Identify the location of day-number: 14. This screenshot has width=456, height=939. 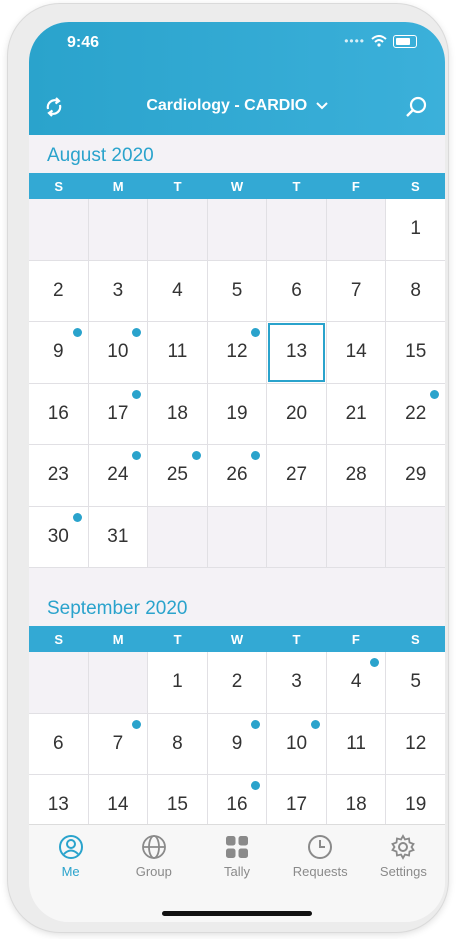
(356, 352).